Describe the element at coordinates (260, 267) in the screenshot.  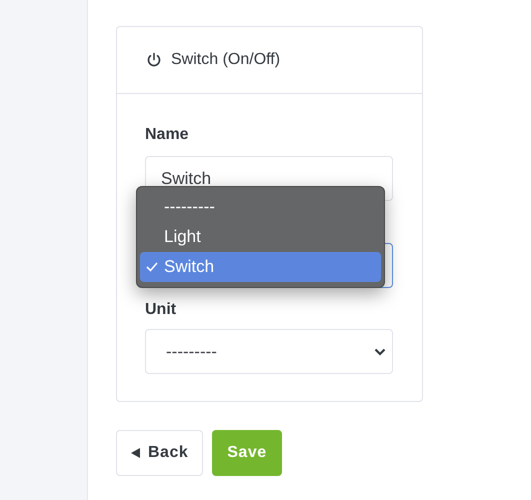
I see `dropdown-option: Switch` at that location.